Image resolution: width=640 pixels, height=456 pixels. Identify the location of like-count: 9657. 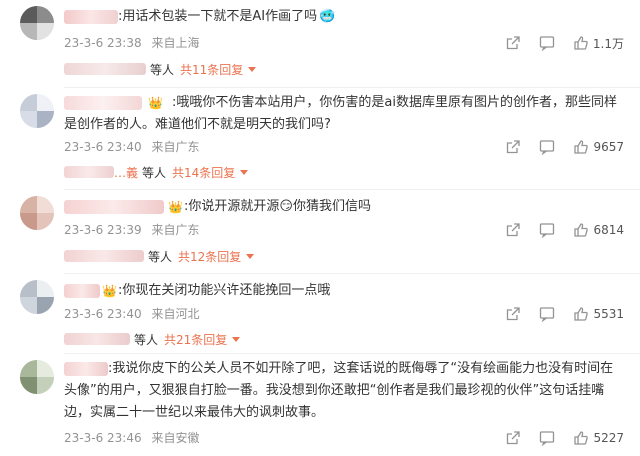
(608, 147).